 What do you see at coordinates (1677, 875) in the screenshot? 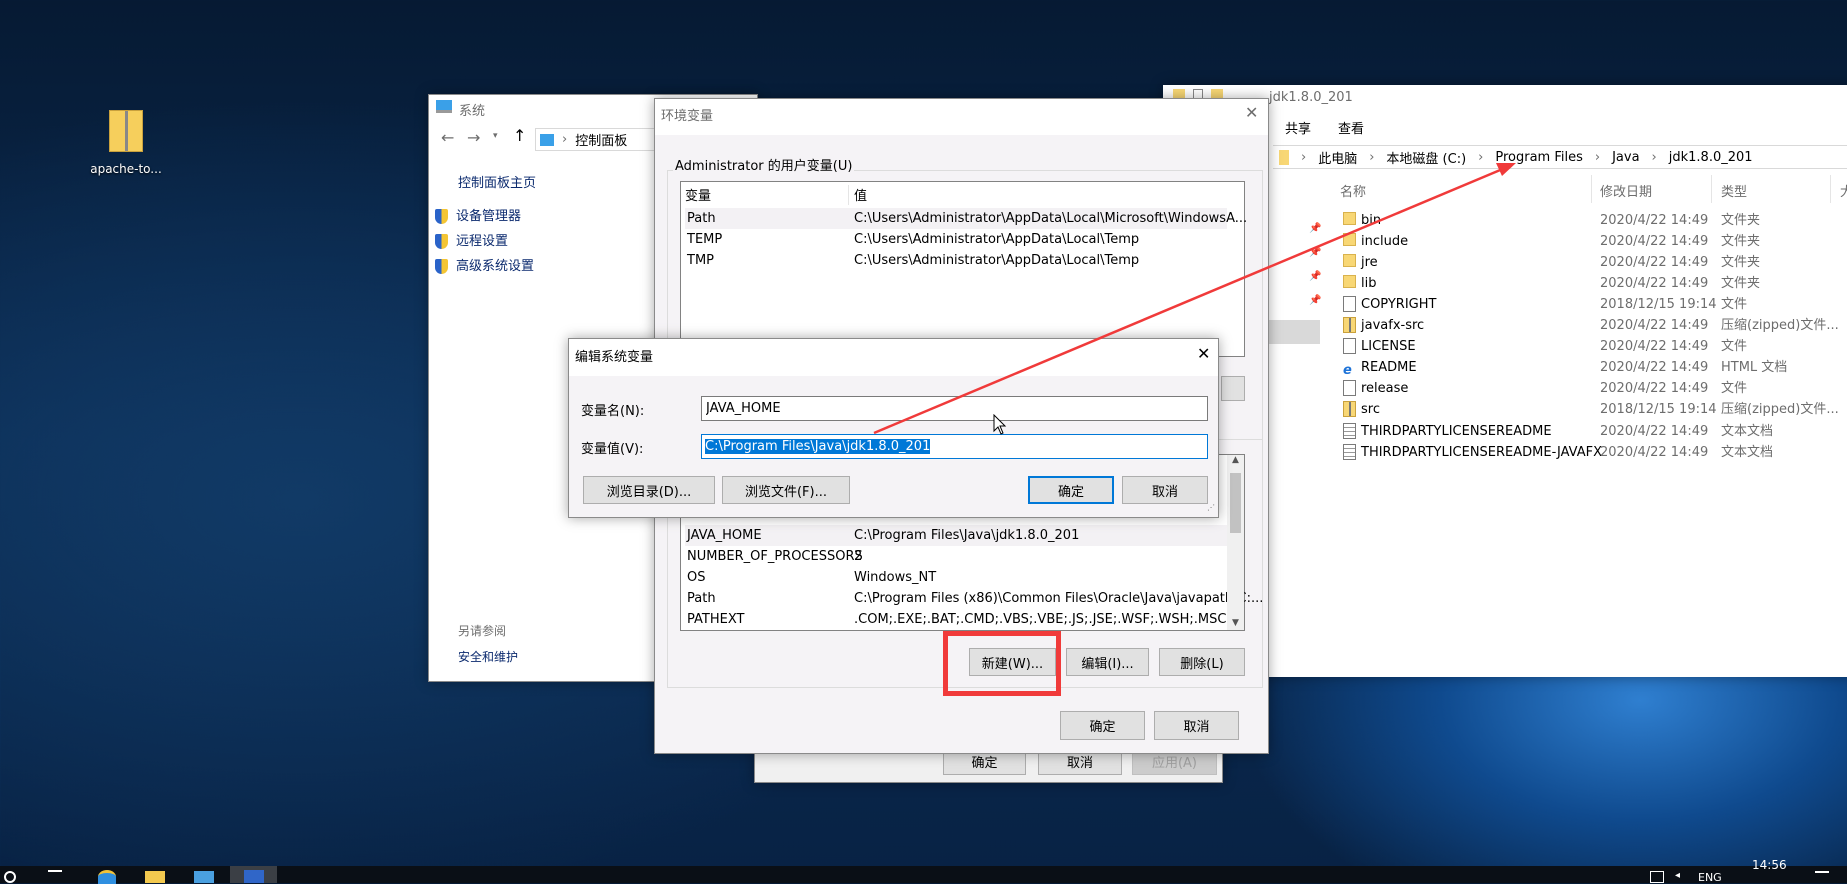
I see `volume-icon: ◂` at bounding box center [1677, 875].